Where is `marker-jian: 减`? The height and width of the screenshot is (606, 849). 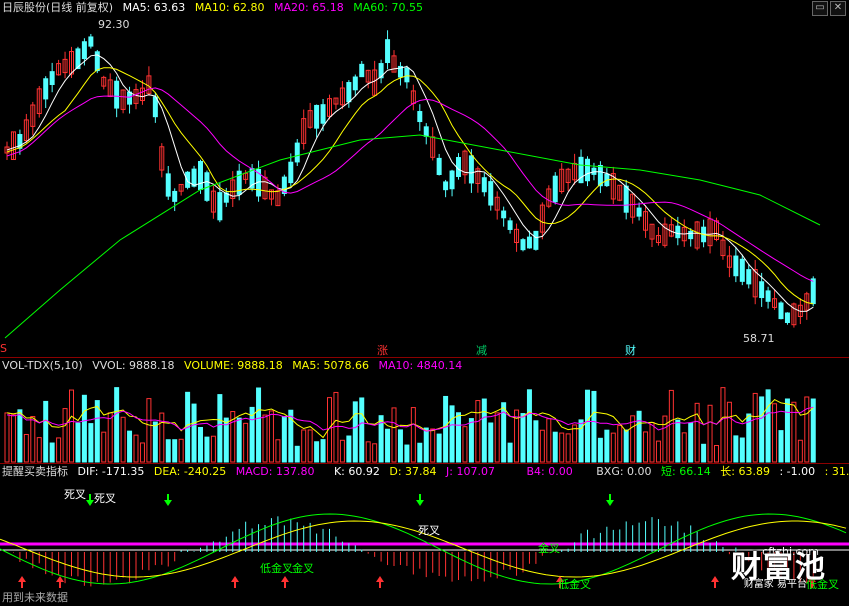 marker-jian: 减 is located at coordinates (481, 350).